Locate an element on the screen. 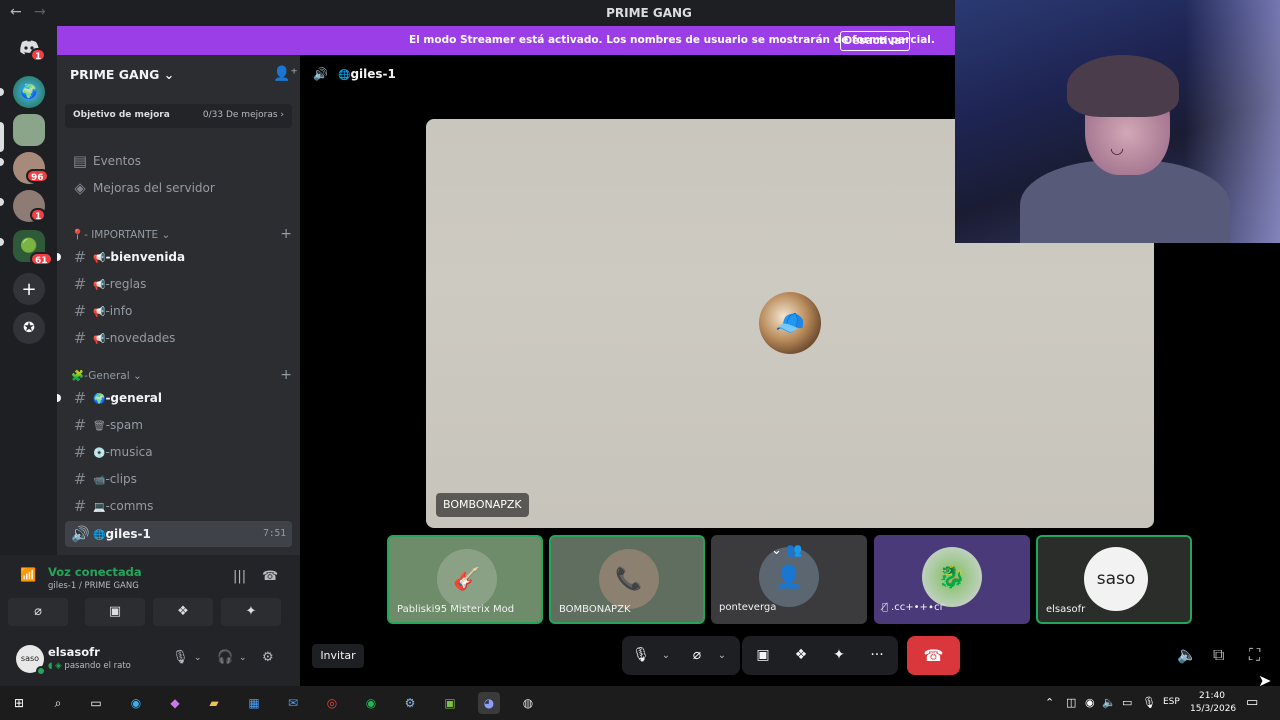 Image resolution: width=1280 pixels, height=720 pixels. channel-reglas: # 📢-reglas is located at coordinates (178, 284).